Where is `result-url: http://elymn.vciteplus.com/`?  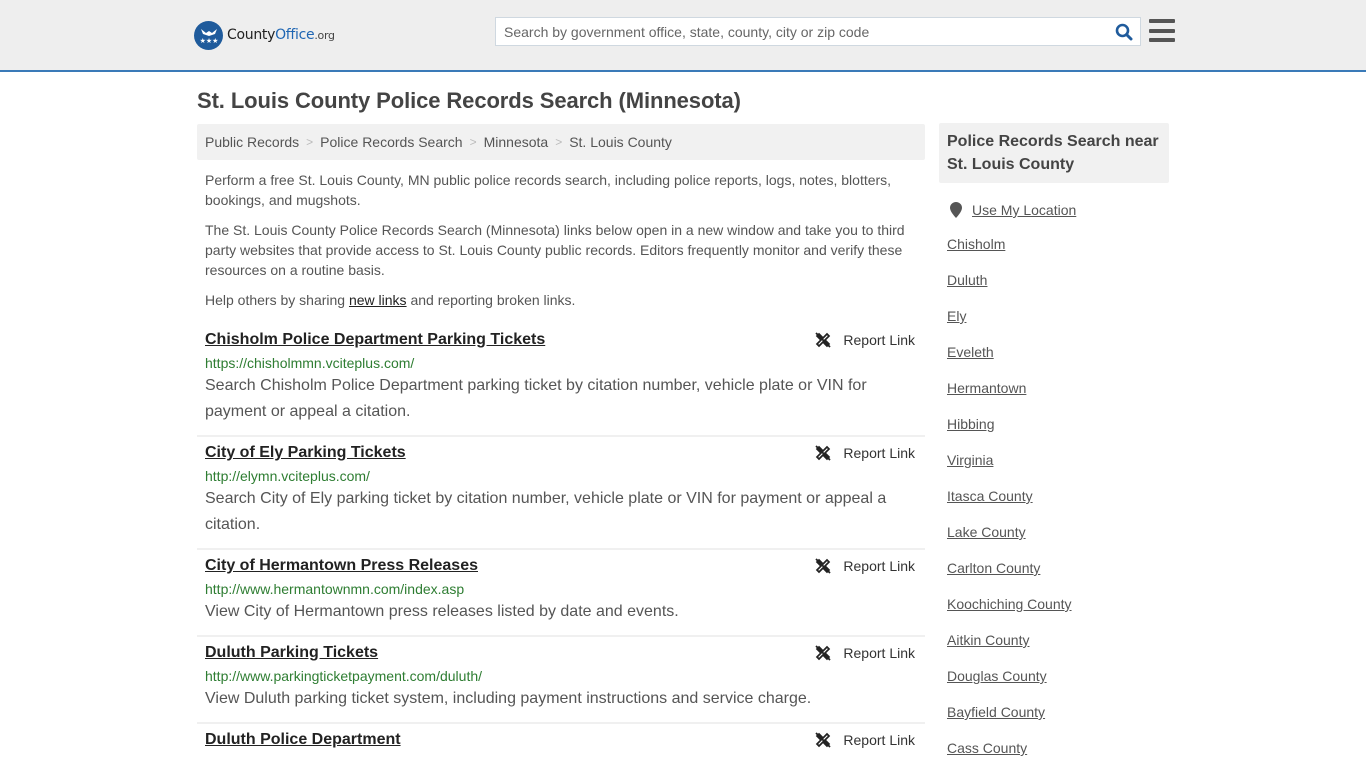 result-url: http://elymn.vciteplus.com/ is located at coordinates (561, 476).